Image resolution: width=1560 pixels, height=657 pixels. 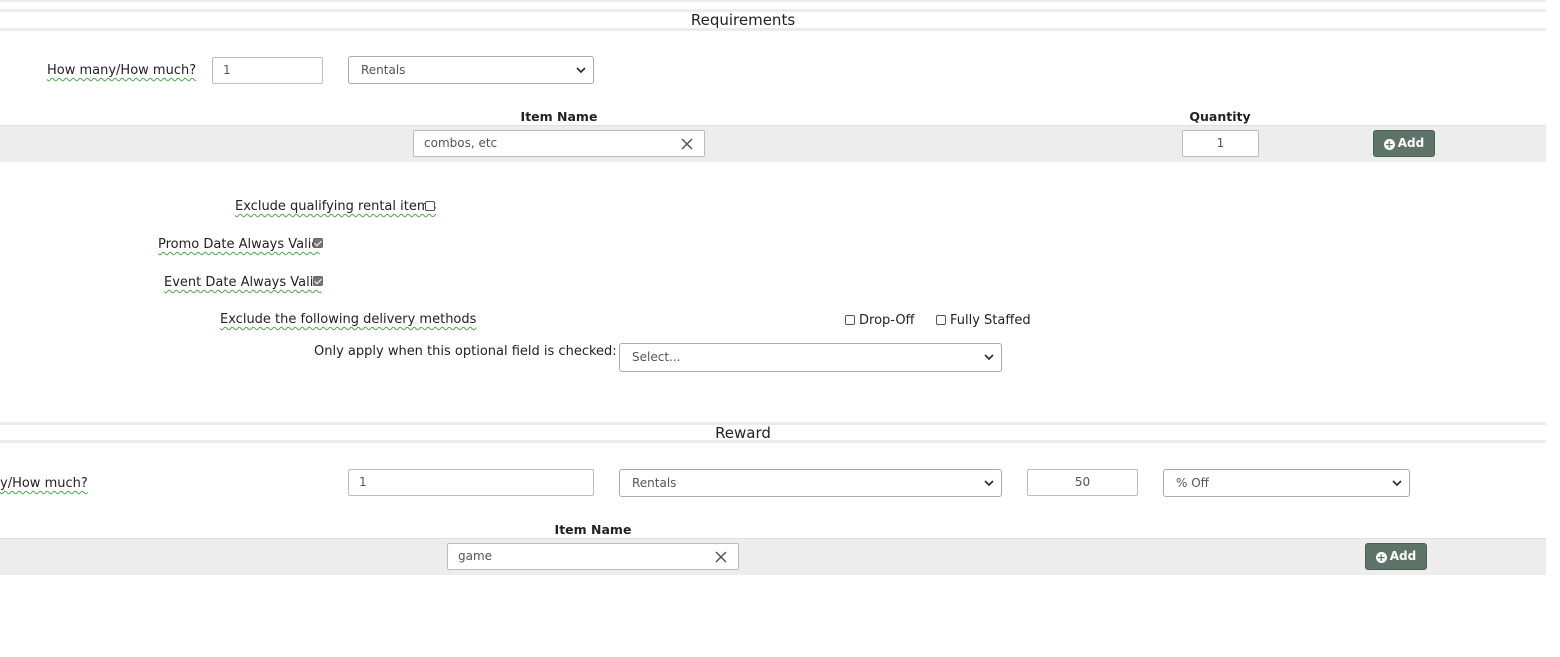 I want to click on reward-divider-top, so click(x=773, y=423).